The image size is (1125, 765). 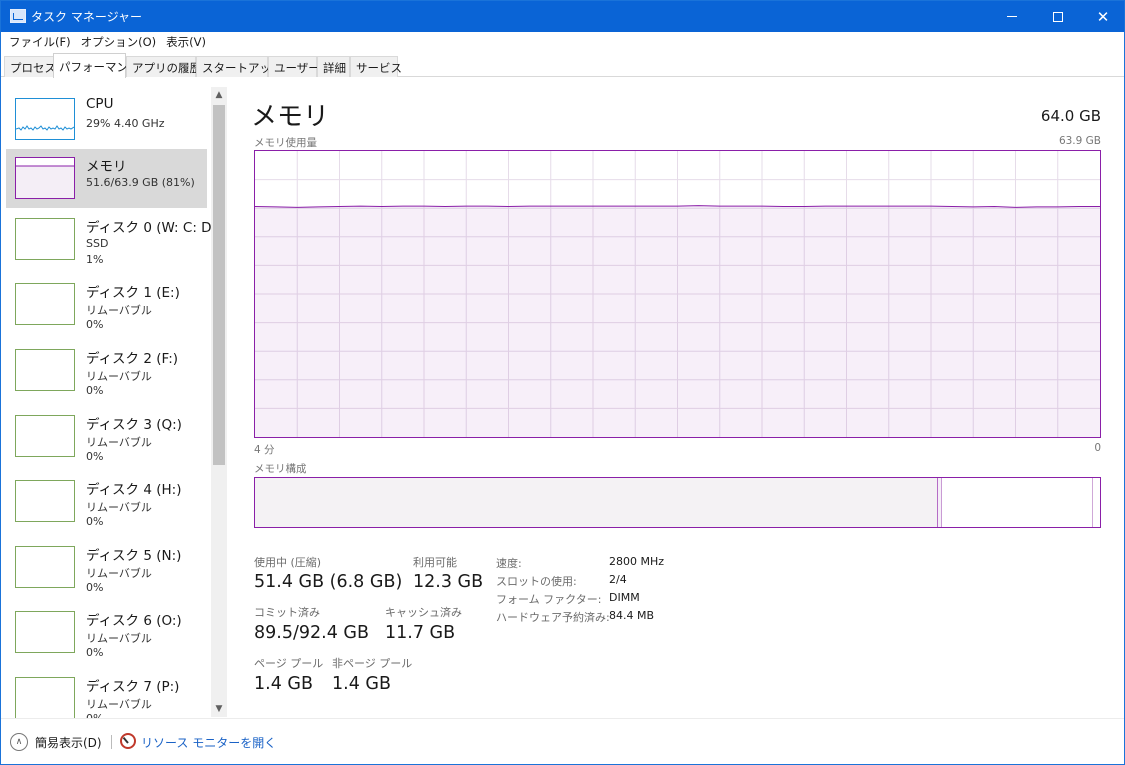 I want to click on menu-bar: ファイル(F) オプション(O) 表示(V), so click(x=562, y=42).